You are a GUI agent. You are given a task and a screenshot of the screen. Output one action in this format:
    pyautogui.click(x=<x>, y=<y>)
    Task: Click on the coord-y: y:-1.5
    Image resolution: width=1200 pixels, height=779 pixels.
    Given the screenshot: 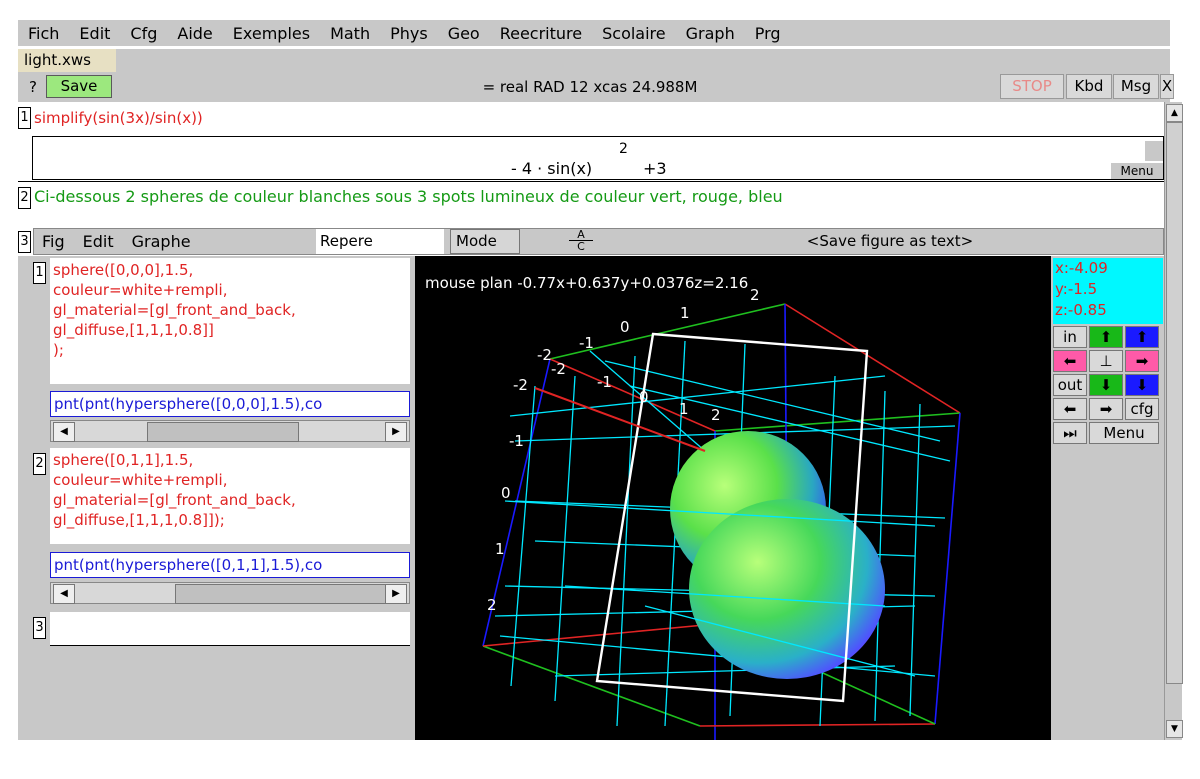 What is the action you would take?
    pyautogui.click(x=1076, y=289)
    